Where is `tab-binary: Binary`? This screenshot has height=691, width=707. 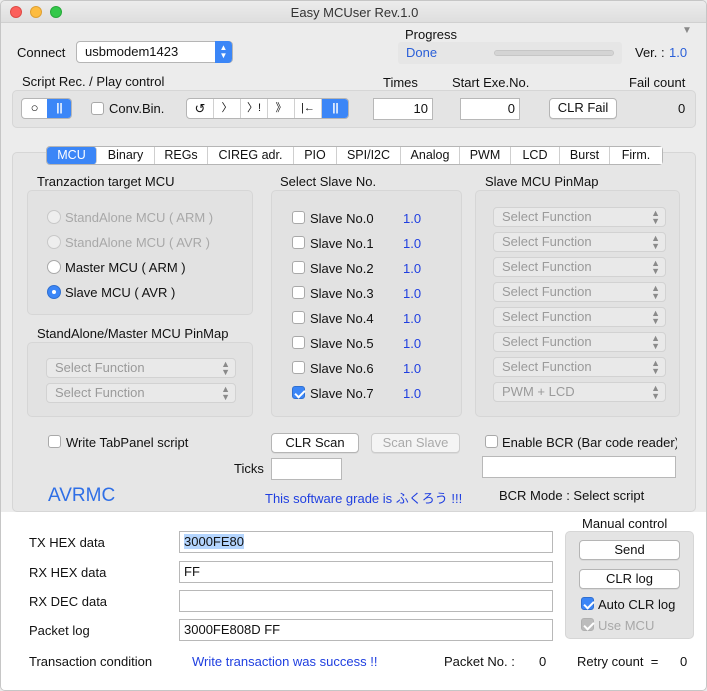
tab-binary: Binary is located at coordinates (126, 155).